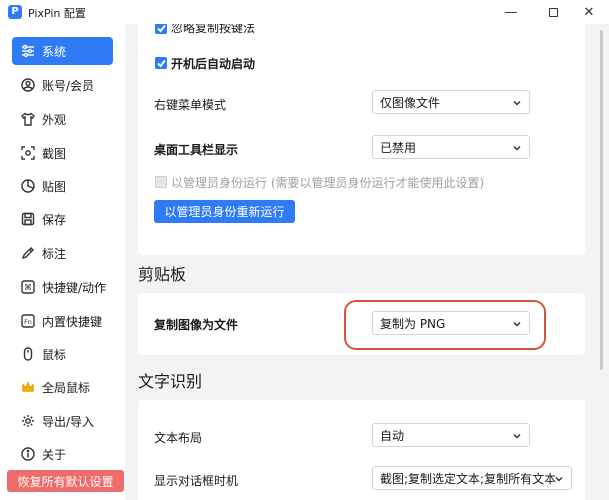 The image size is (609, 500). I want to click on ocr-card: 文本布局 自动 显示对话框时机 截图;复制选定文本;复制所有文本, so click(361, 450).